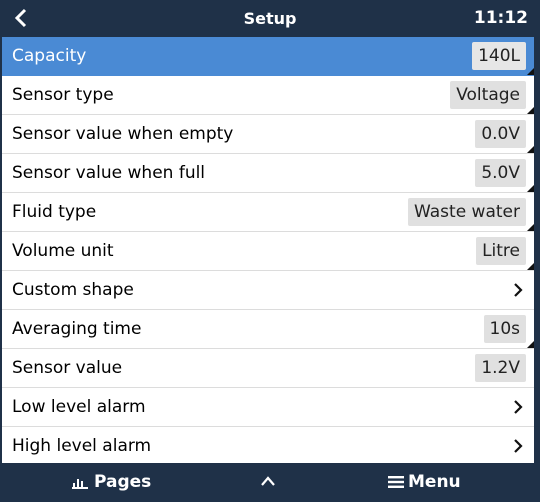  Describe the element at coordinates (67, 368) in the screenshot. I see `row-label: Sensor value` at that location.